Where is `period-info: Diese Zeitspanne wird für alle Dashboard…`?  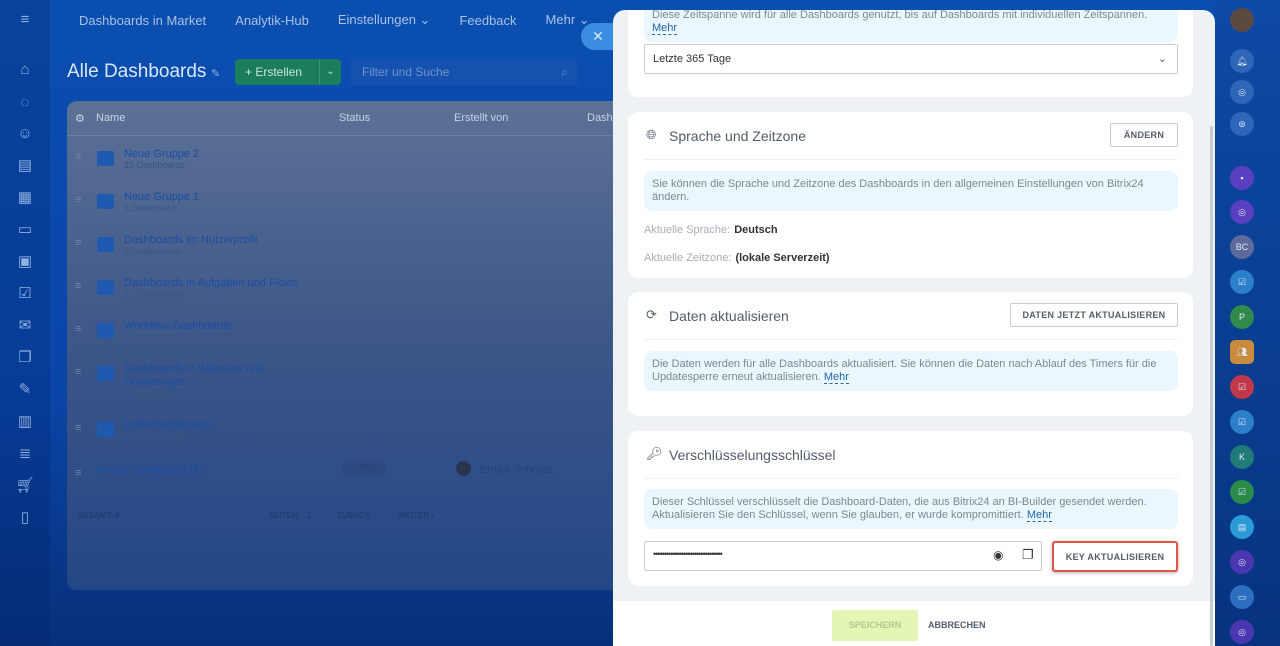
period-info: Diese Zeitspanne wird für alle Dashboard… is located at coordinates (911, 26).